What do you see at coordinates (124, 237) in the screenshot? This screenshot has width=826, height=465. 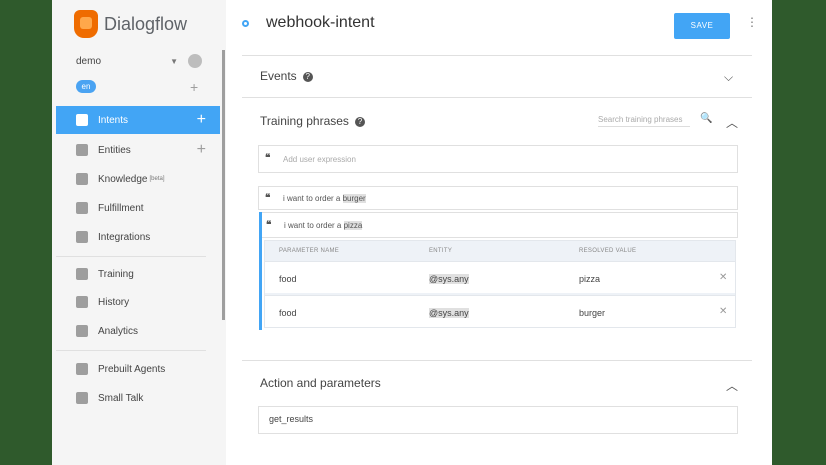 I see `sidebar-item-label: Integrations` at bounding box center [124, 237].